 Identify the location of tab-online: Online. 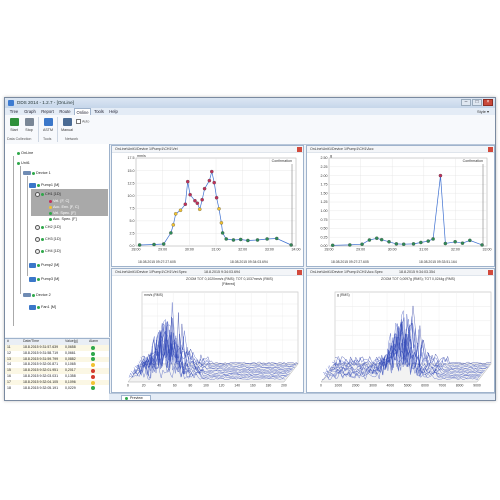
(82, 111).